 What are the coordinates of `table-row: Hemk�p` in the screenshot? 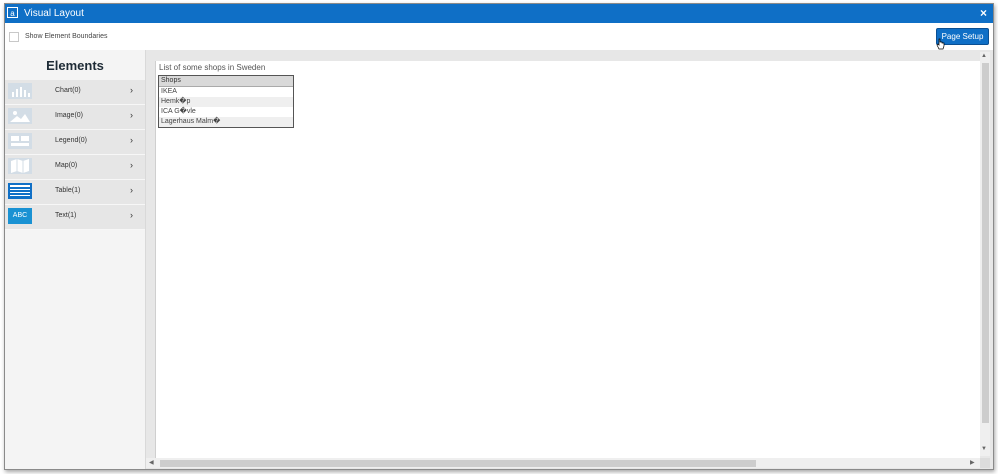 It's located at (226, 102).